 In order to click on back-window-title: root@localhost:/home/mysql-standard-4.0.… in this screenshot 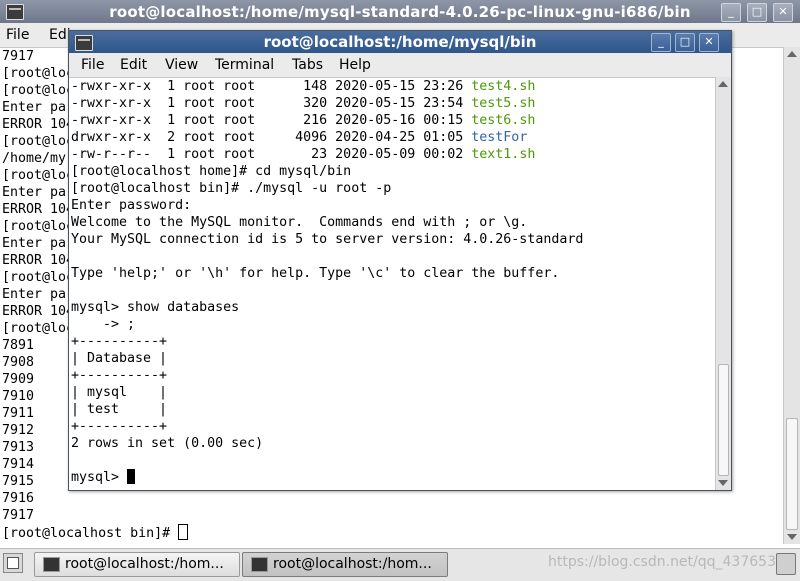, I will do `click(400, 12)`.